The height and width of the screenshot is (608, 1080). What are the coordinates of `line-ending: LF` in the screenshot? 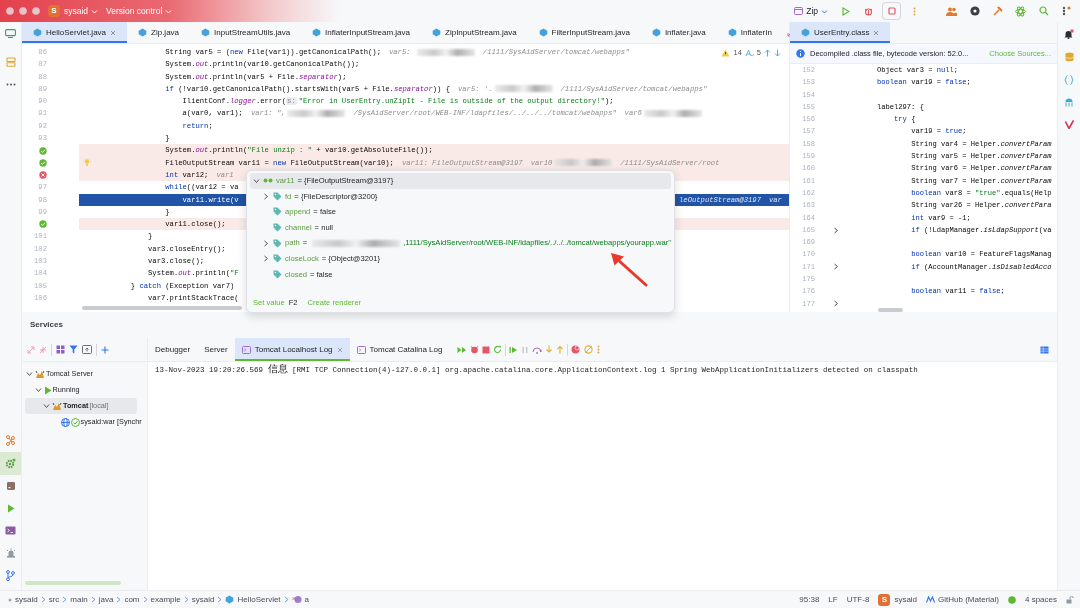 It's located at (833, 599).